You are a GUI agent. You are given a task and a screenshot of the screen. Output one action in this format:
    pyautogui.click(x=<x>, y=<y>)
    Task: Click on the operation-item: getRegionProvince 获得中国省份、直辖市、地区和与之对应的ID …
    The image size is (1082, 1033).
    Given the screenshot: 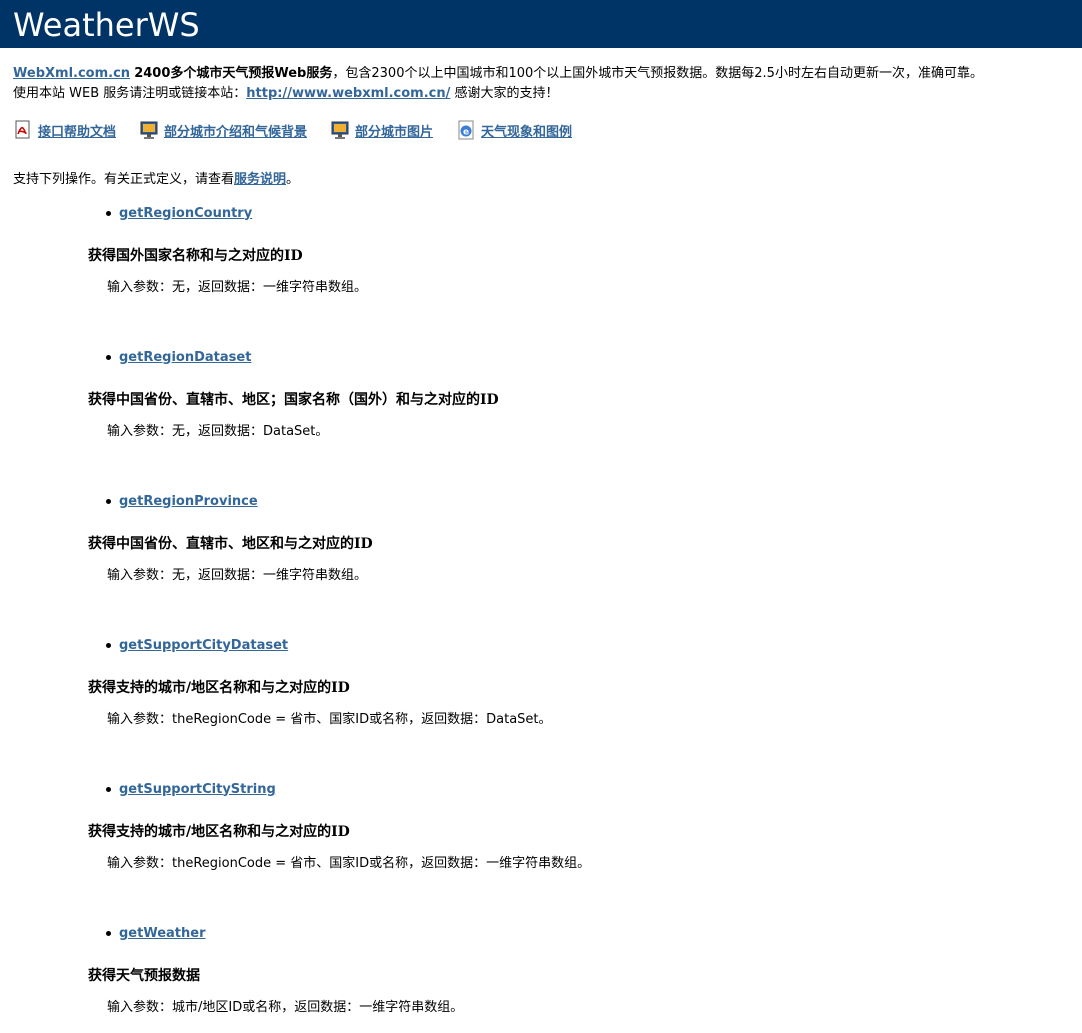 What is the action you would take?
    pyautogui.click(x=547, y=535)
    